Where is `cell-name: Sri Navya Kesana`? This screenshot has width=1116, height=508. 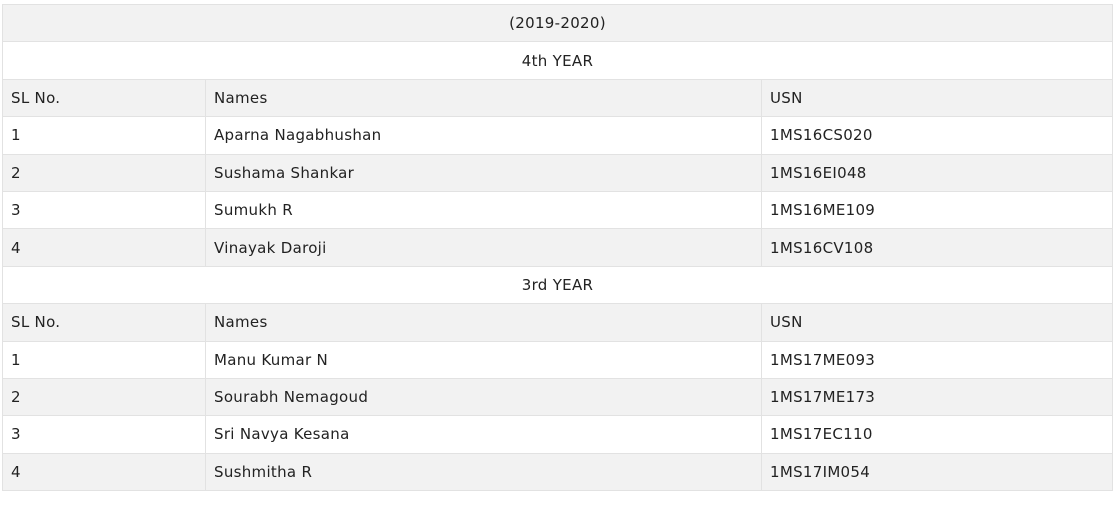 cell-name: Sri Navya Kesana is located at coordinates (483, 434).